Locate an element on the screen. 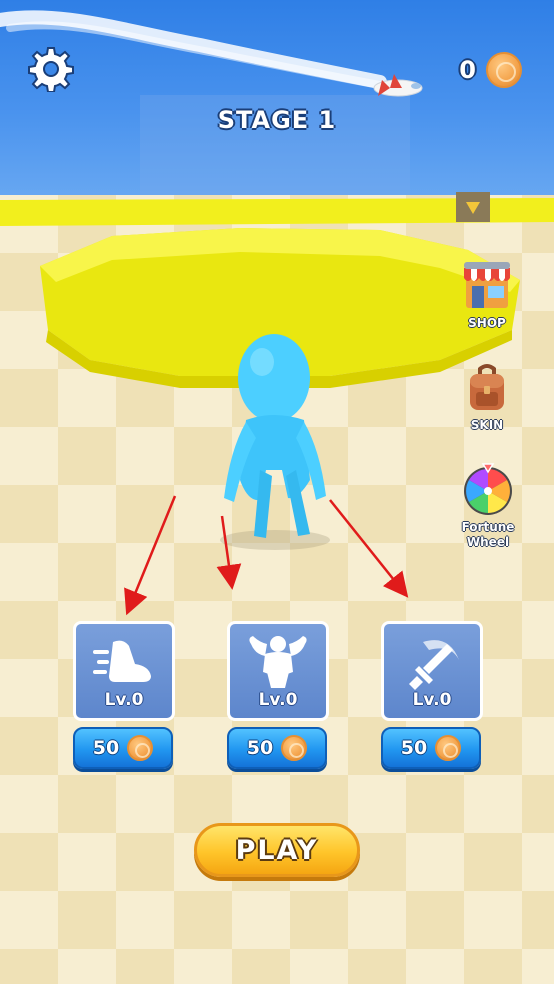 The image size is (554, 984). upgrade-speed: Lv.0 50 is located at coordinates (124, 695).